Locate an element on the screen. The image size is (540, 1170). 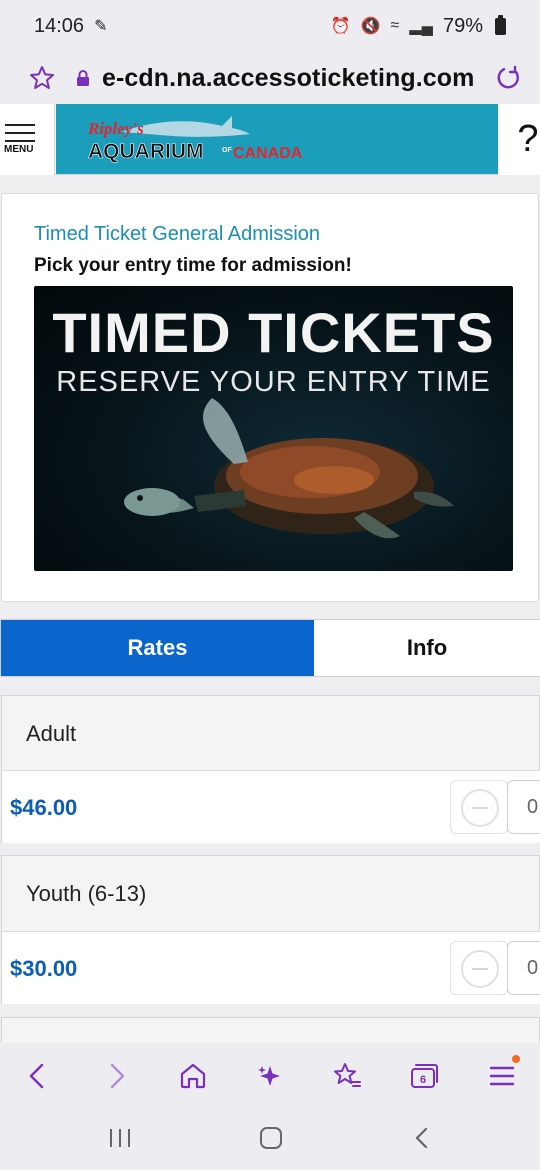
recent-apps-icon is located at coordinates (120, 1138).